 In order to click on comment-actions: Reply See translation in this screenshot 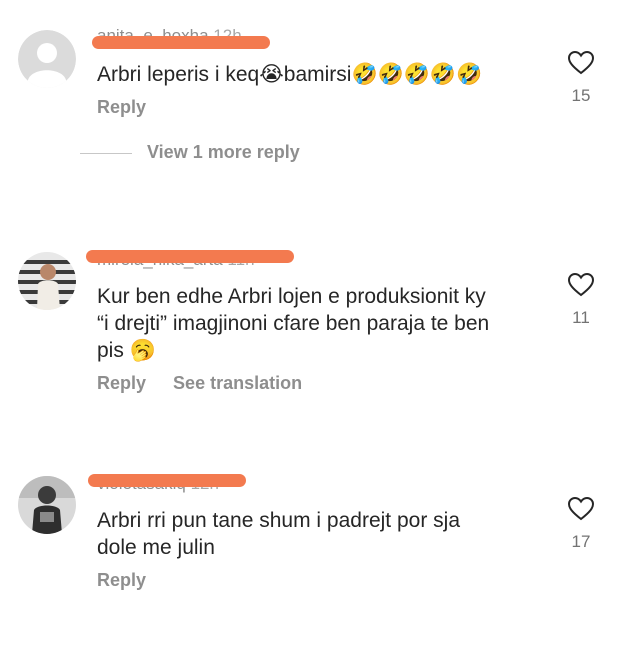, I will do `click(210, 383)`.